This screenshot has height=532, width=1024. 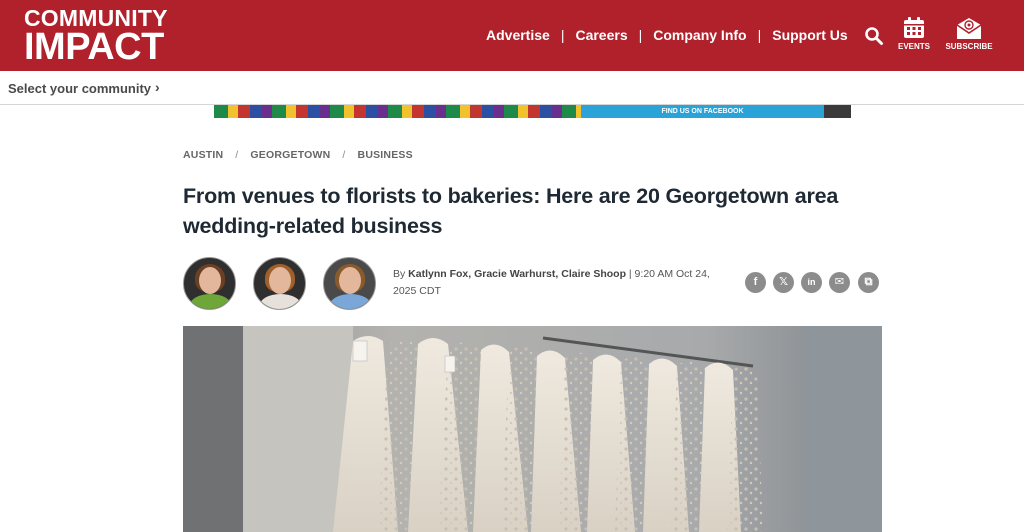 I want to click on ad-facebook-text: FIND US ON FACEBOOK, so click(x=702, y=111).